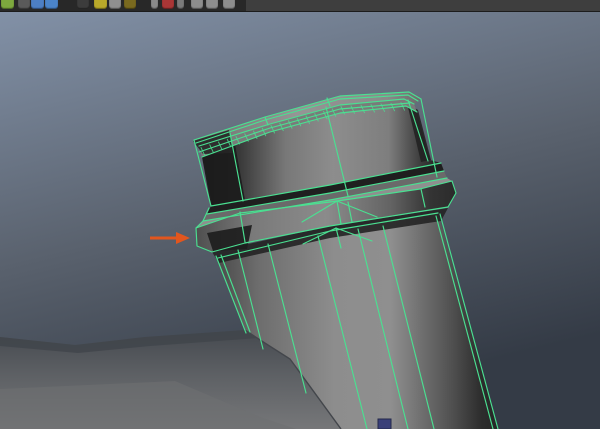 The height and width of the screenshot is (429, 600). What do you see at coordinates (384, 423) in the screenshot?
I see `clipped-bottom-marker` at bounding box center [384, 423].